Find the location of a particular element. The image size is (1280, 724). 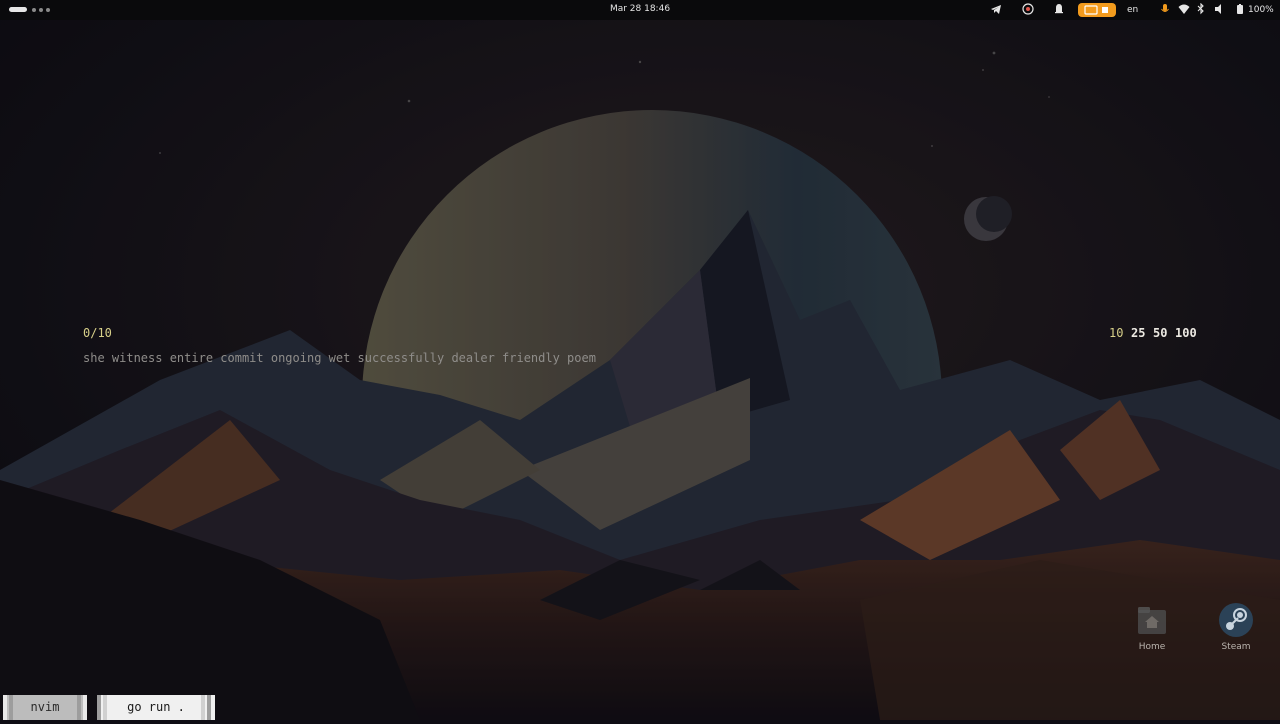

microphone-icon is located at coordinates (1165, 10).